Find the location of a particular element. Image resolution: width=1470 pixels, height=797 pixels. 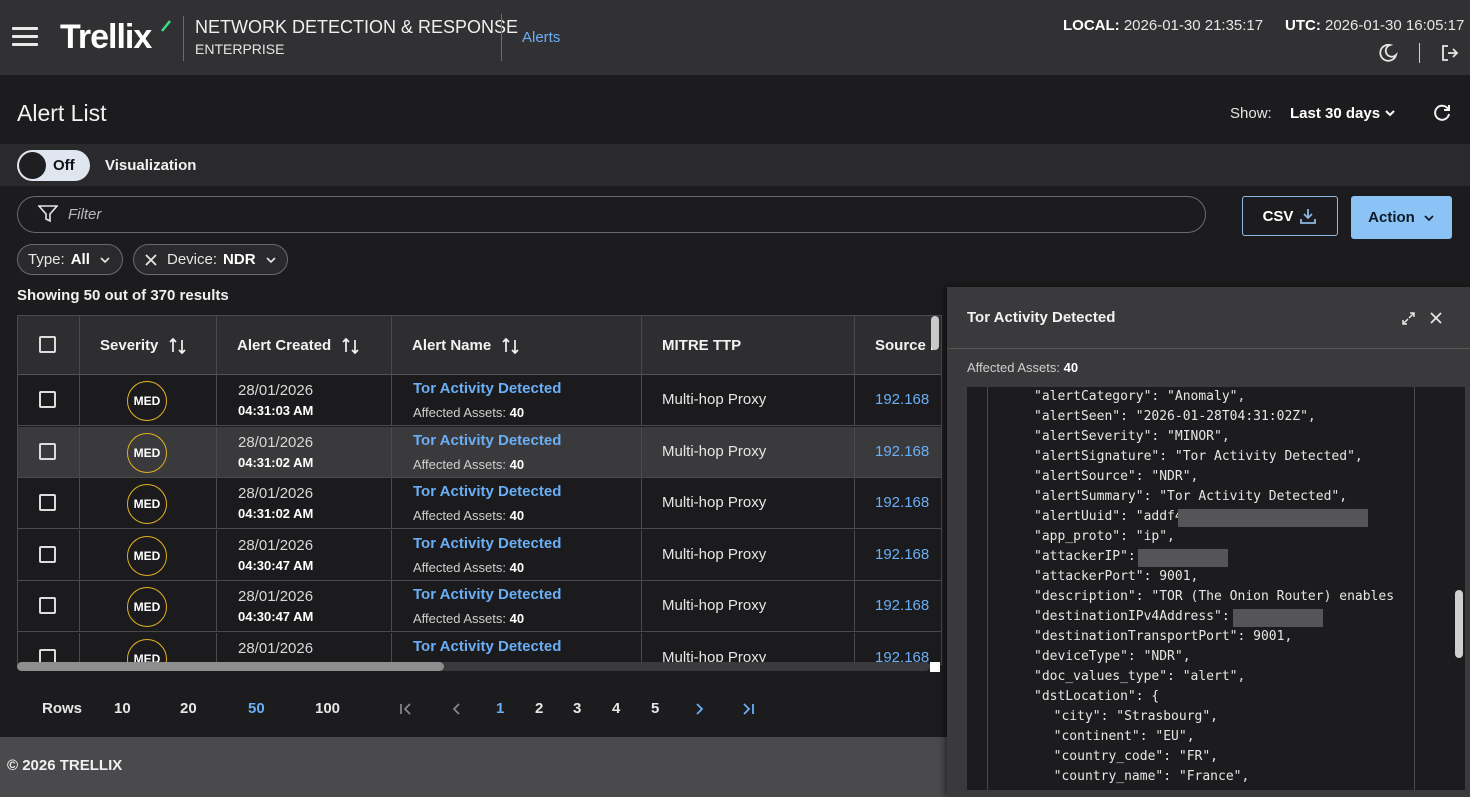

json-scroll-thumb is located at coordinates (1459, 624).